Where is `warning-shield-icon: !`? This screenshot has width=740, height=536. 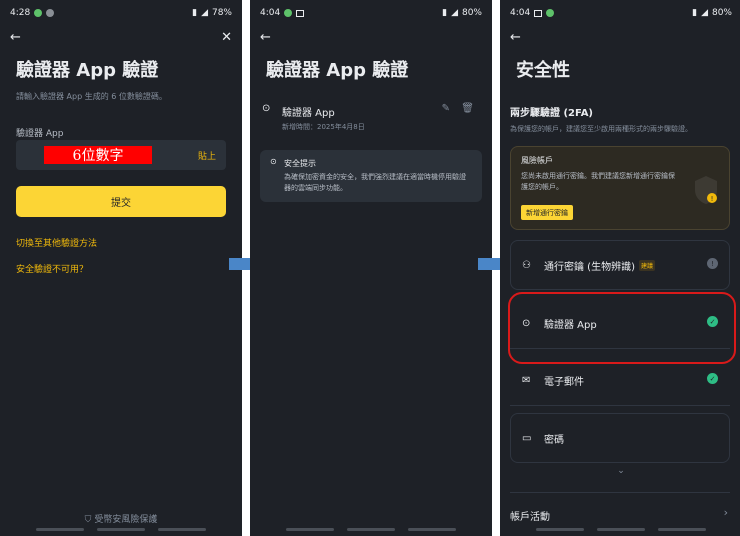 warning-shield-icon: ! is located at coordinates (706, 190).